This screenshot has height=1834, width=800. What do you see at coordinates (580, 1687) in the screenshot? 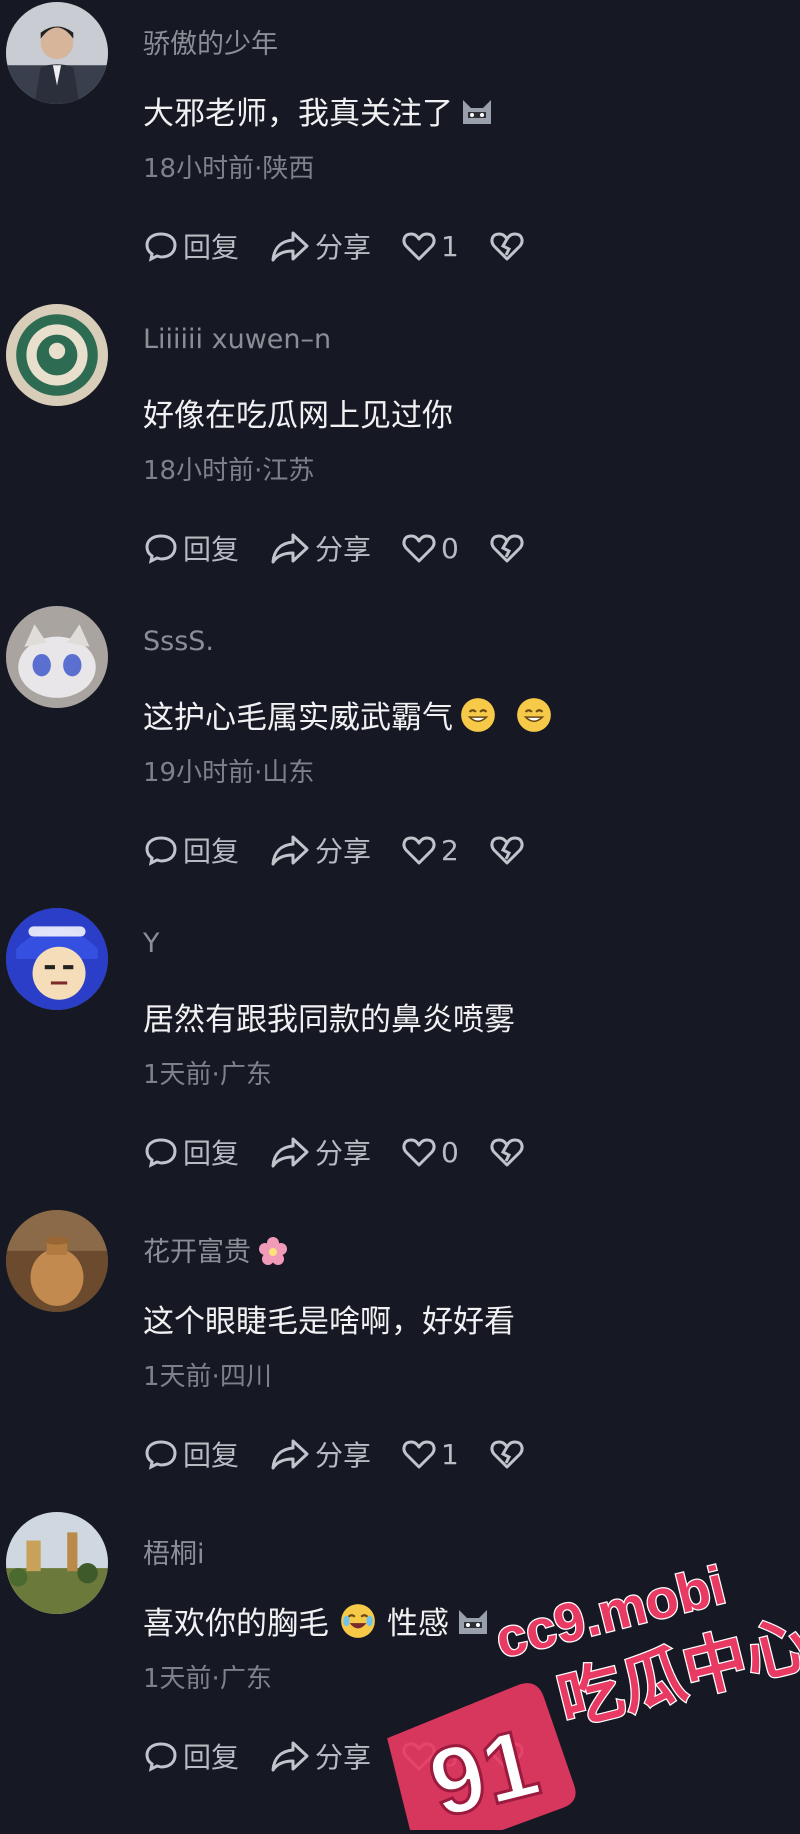
I see `watermark: 91 cc9.mobi 吃瓜中心` at bounding box center [580, 1687].